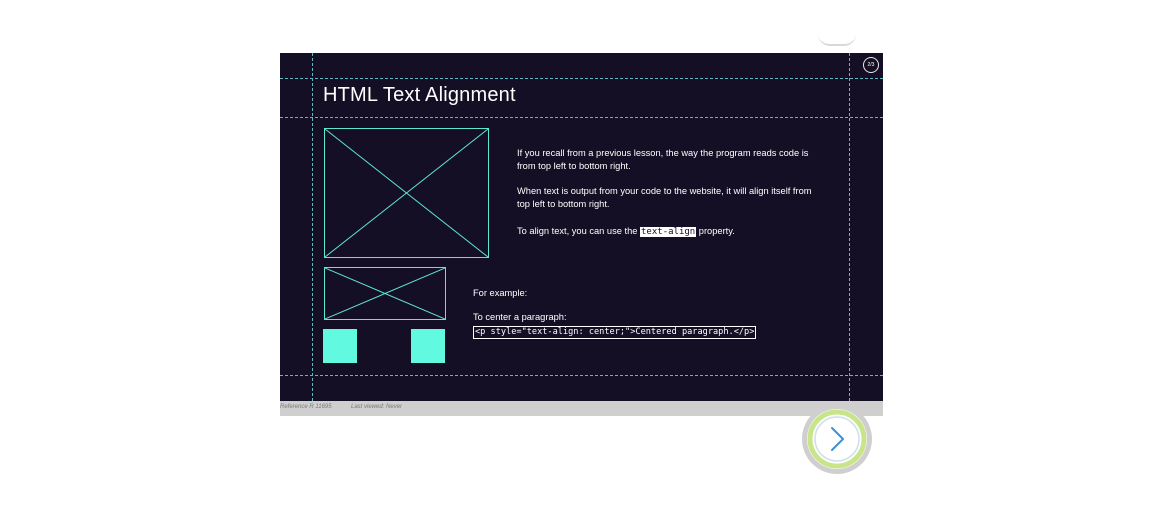  Describe the element at coordinates (428, 346) in the screenshot. I see `accent-block-right` at that location.